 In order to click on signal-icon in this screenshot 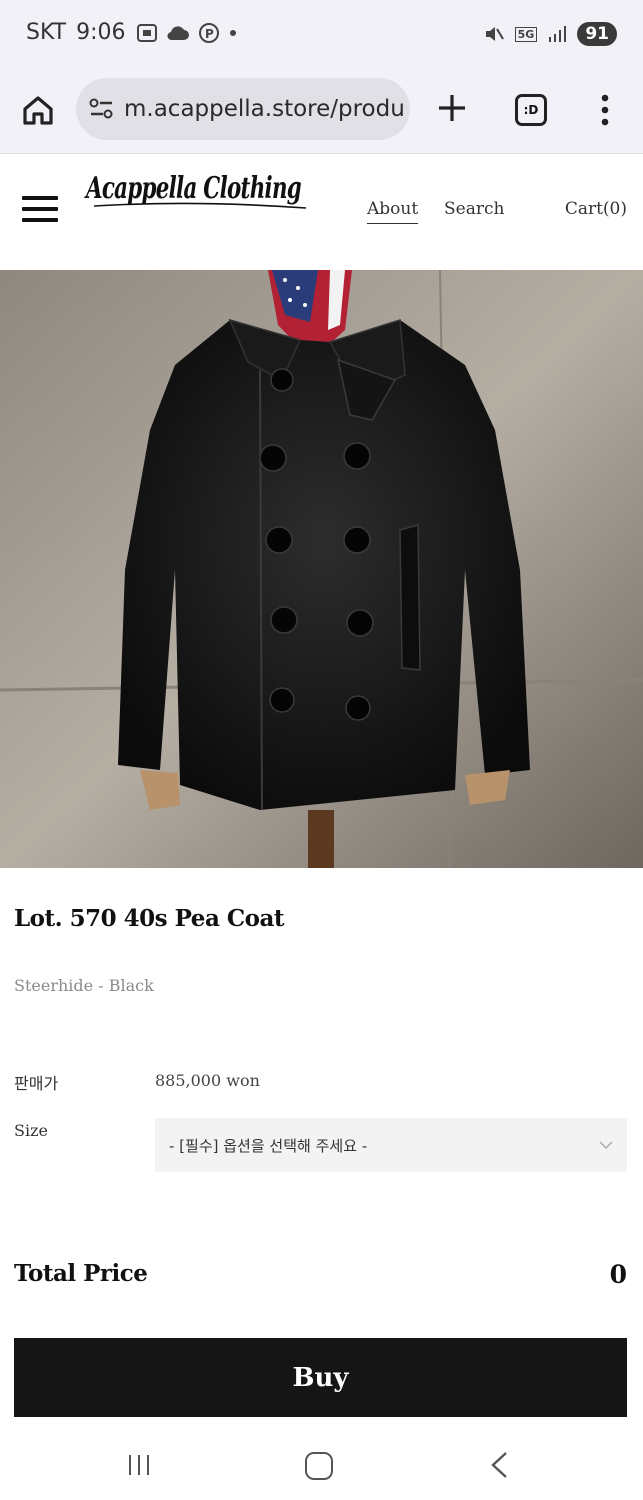, I will do `click(558, 34)`.